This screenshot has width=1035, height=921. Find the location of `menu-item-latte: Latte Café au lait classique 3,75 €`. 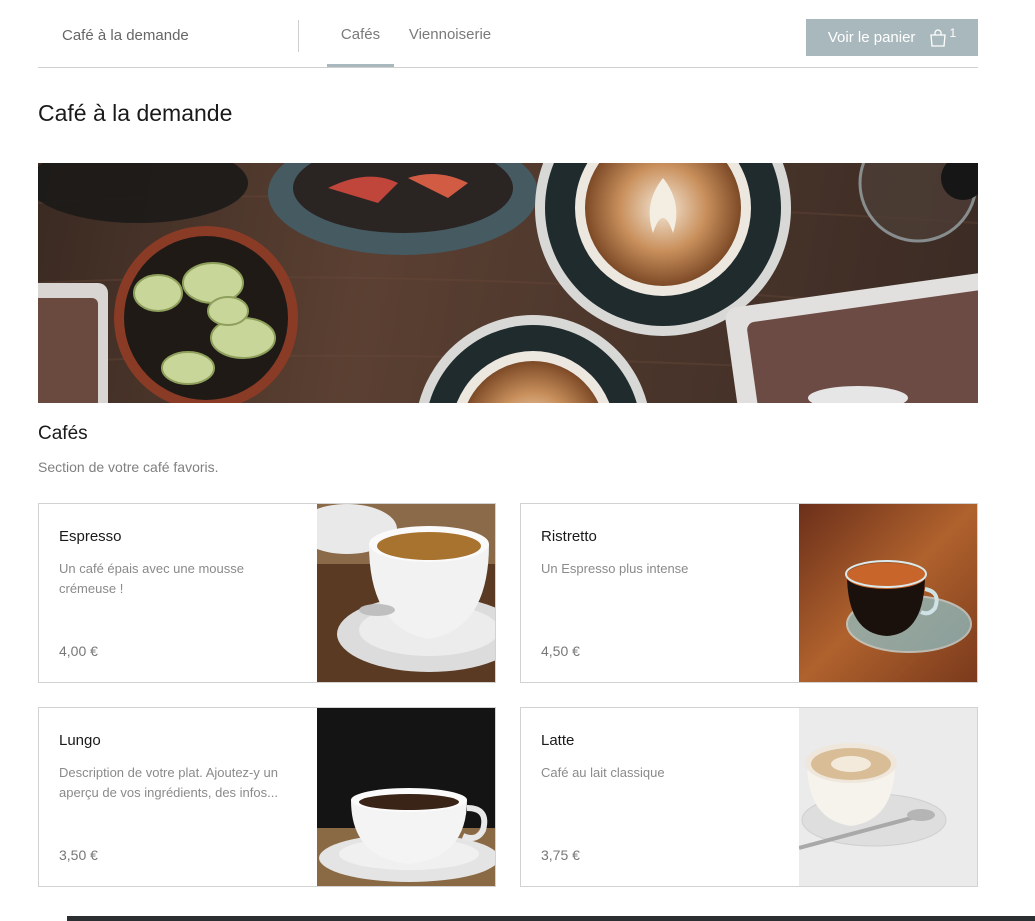

menu-item-latte: Latte Café au lait classique 3,75 € is located at coordinates (749, 797).